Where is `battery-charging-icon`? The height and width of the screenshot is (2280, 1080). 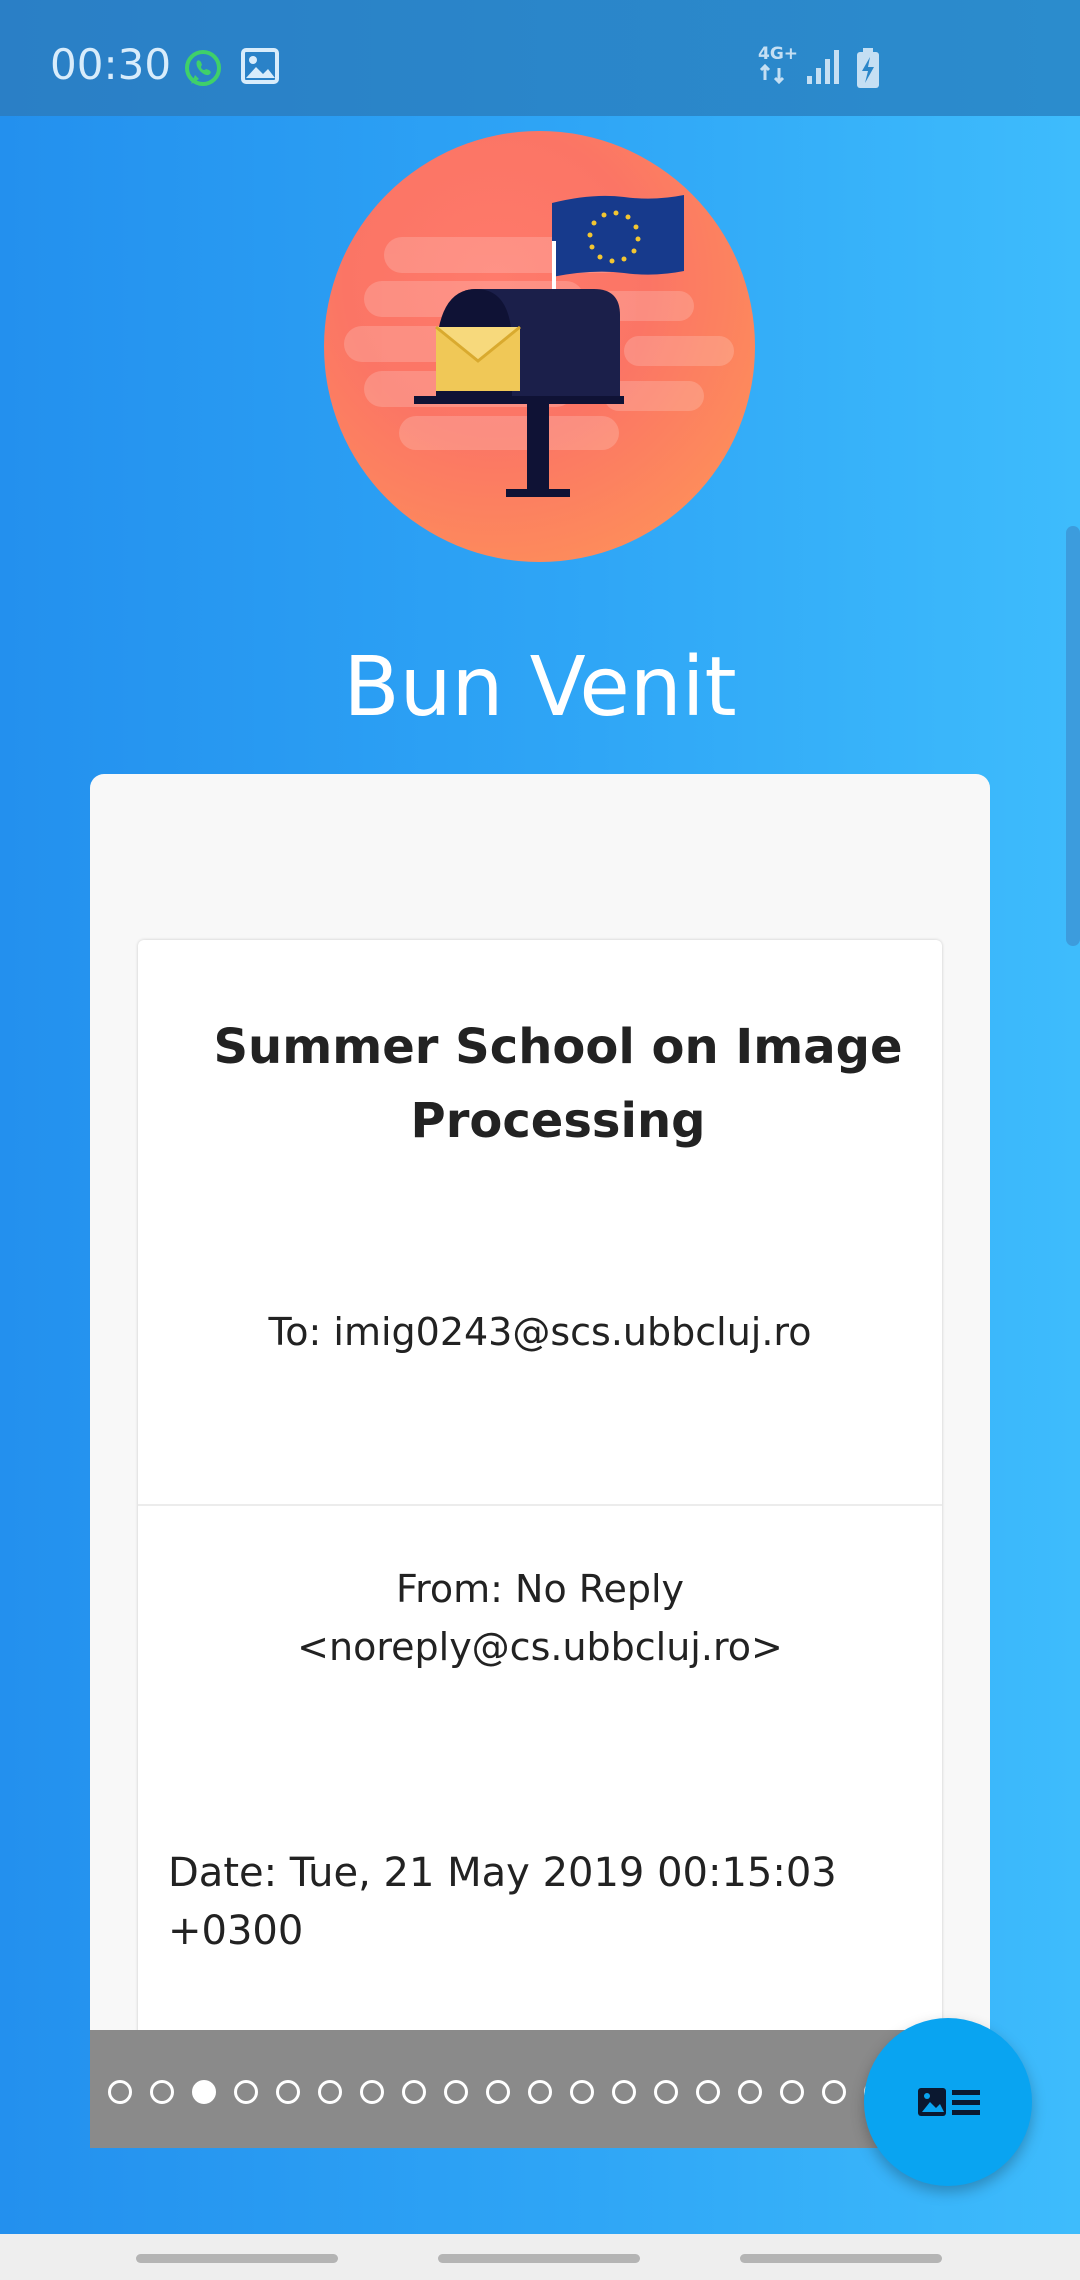 battery-charging-icon is located at coordinates (868, 68).